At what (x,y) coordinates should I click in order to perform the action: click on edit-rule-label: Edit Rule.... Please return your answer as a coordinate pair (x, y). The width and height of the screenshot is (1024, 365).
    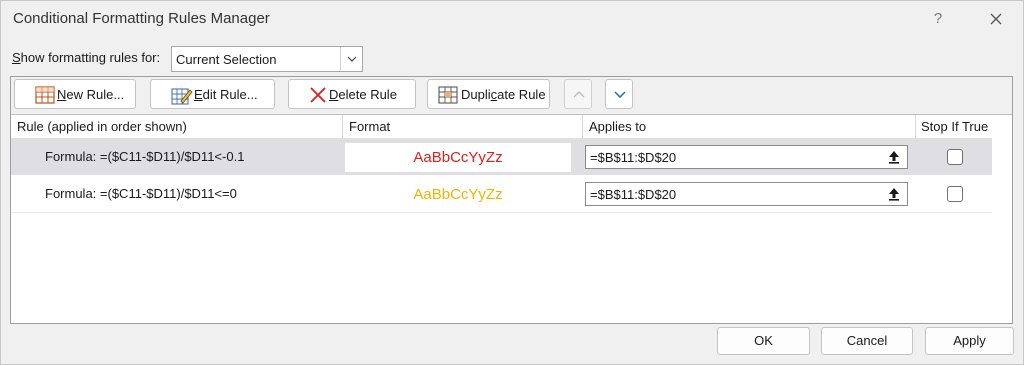
    Looking at the image, I should click on (226, 94).